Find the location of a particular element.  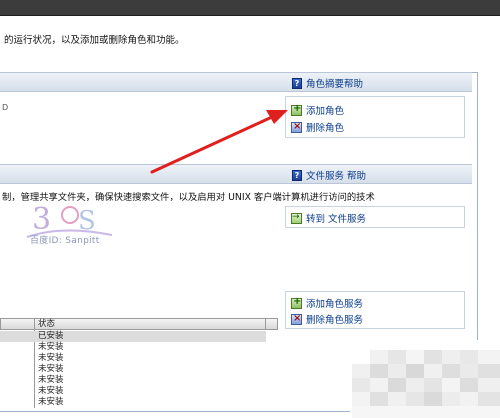

add-role-icon is located at coordinates (296, 109).